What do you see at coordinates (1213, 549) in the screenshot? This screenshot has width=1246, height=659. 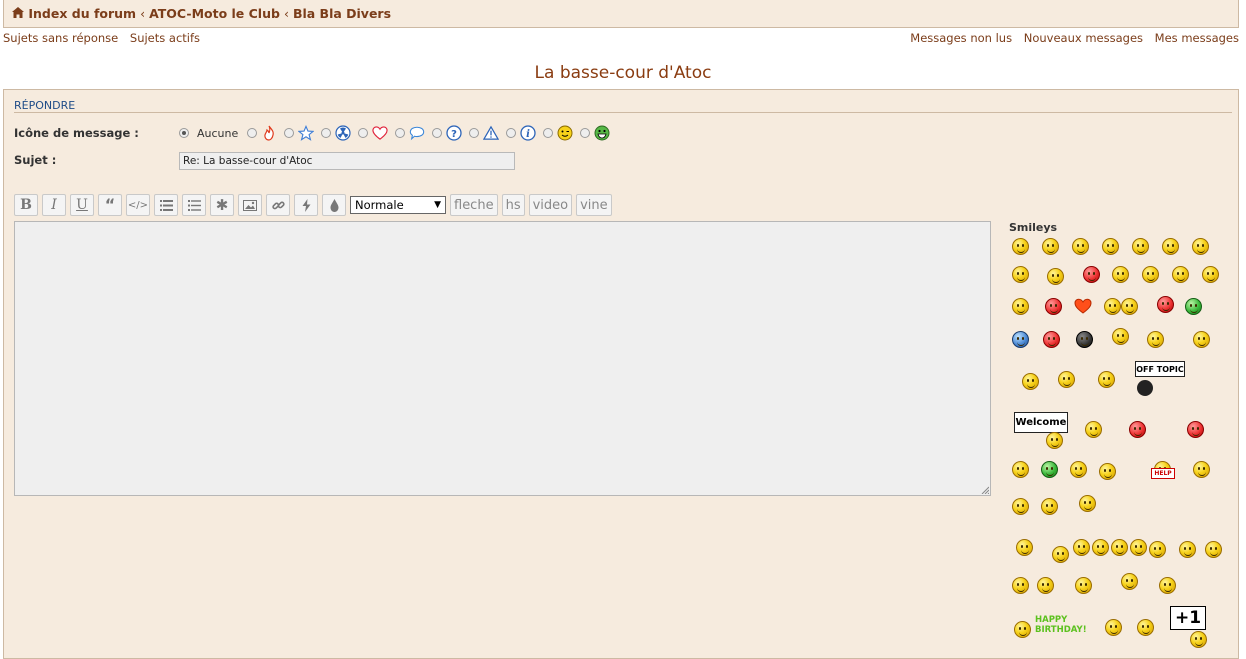 I see `idea-smiley-icon` at bounding box center [1213, 549].